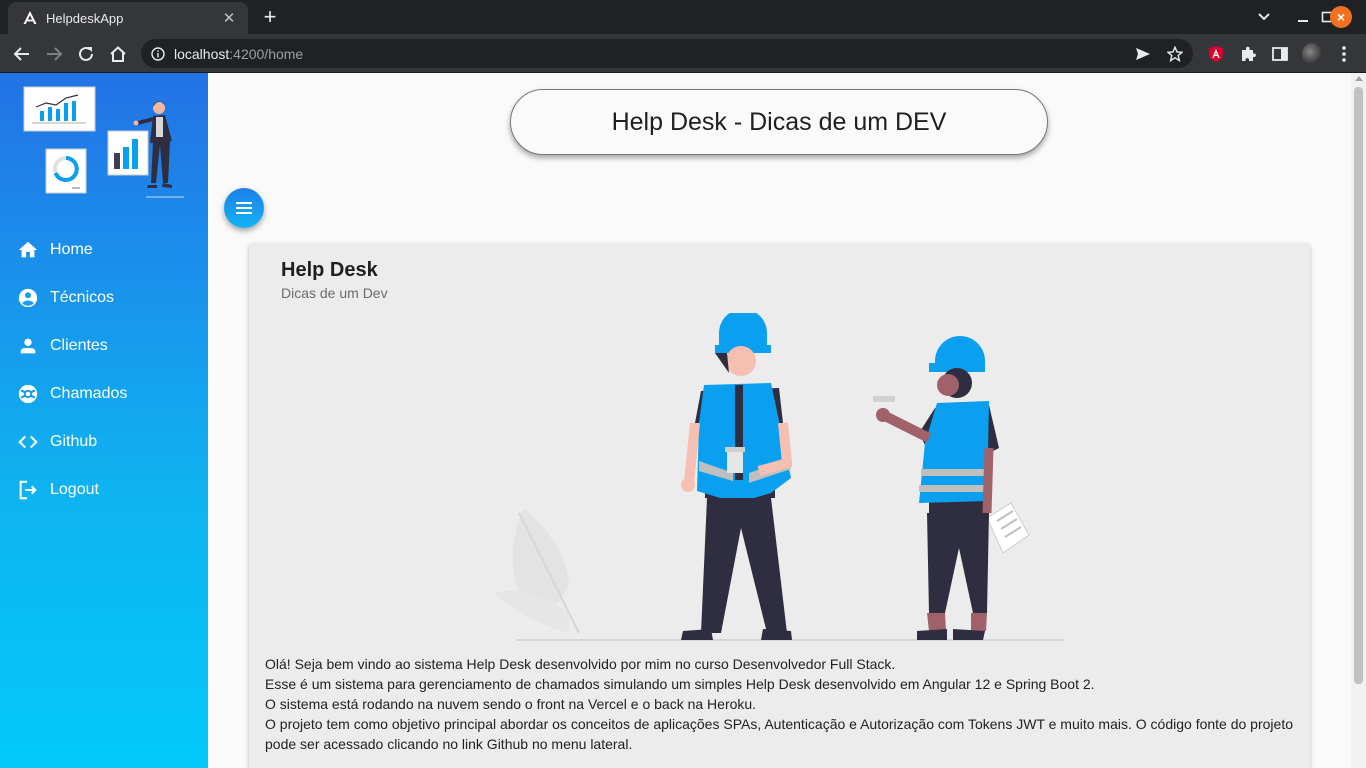 The image size is (1366, 768). What do you see at coordinates (71, 249) in the screenshot?
I see `sidebar-item-label: Home` at bounding box center [71, 249].